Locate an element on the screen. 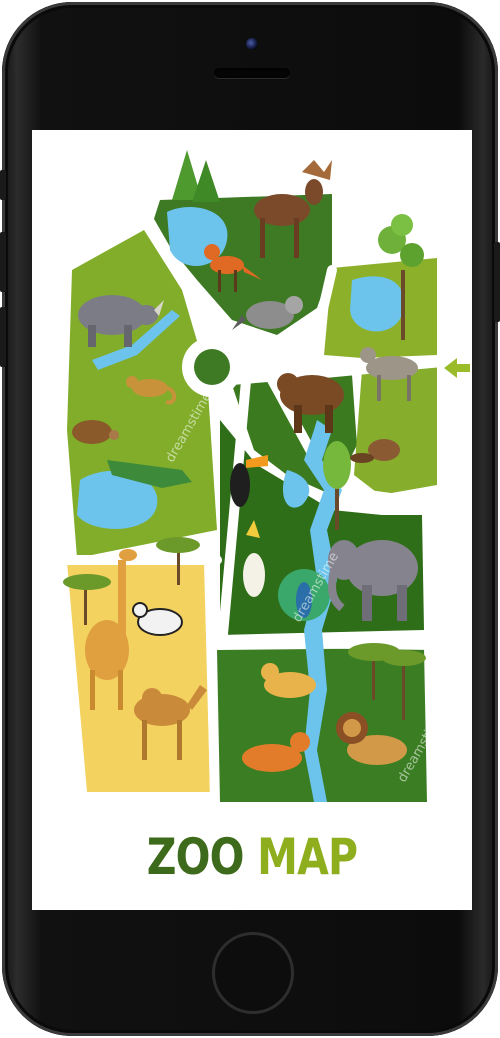 The image size is (500, 1038). volume-down-button is located at coordinates (3, 337).